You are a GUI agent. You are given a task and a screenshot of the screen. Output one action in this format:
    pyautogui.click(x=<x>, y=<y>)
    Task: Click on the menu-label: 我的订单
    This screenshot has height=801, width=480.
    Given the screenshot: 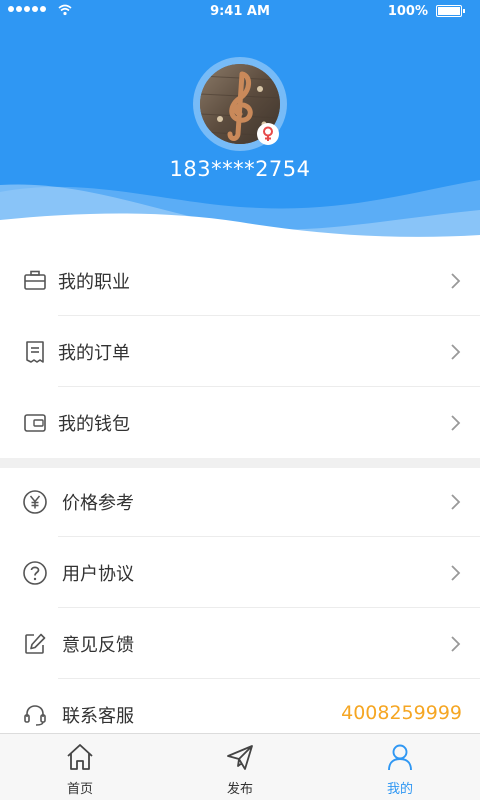 What is the action you would take?
    pyautogui.click(x=94, y=353)
    